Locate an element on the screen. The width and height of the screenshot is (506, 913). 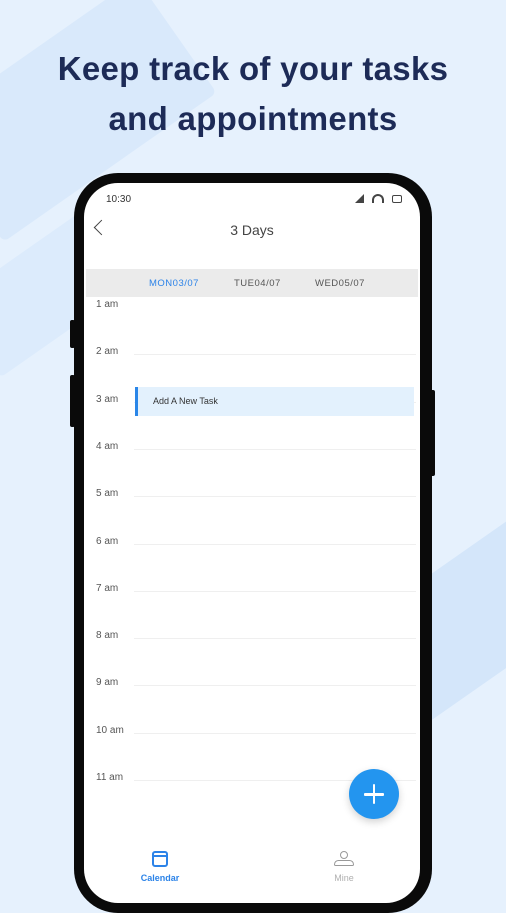
top-app-bar: 3 Days is located at coordinates (252, 231).